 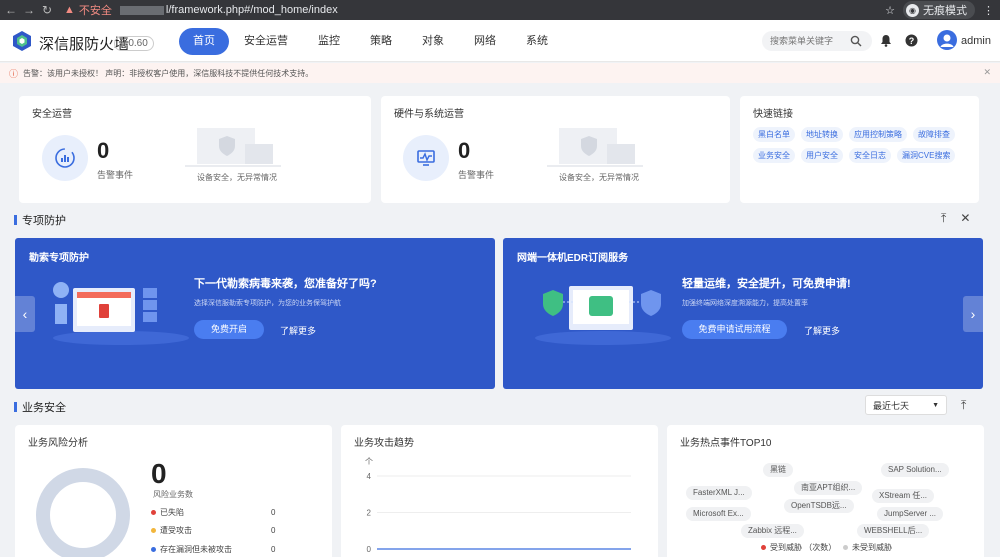 I want to click on menu-security-ops: 安全运营, so click(x=266, y=41).